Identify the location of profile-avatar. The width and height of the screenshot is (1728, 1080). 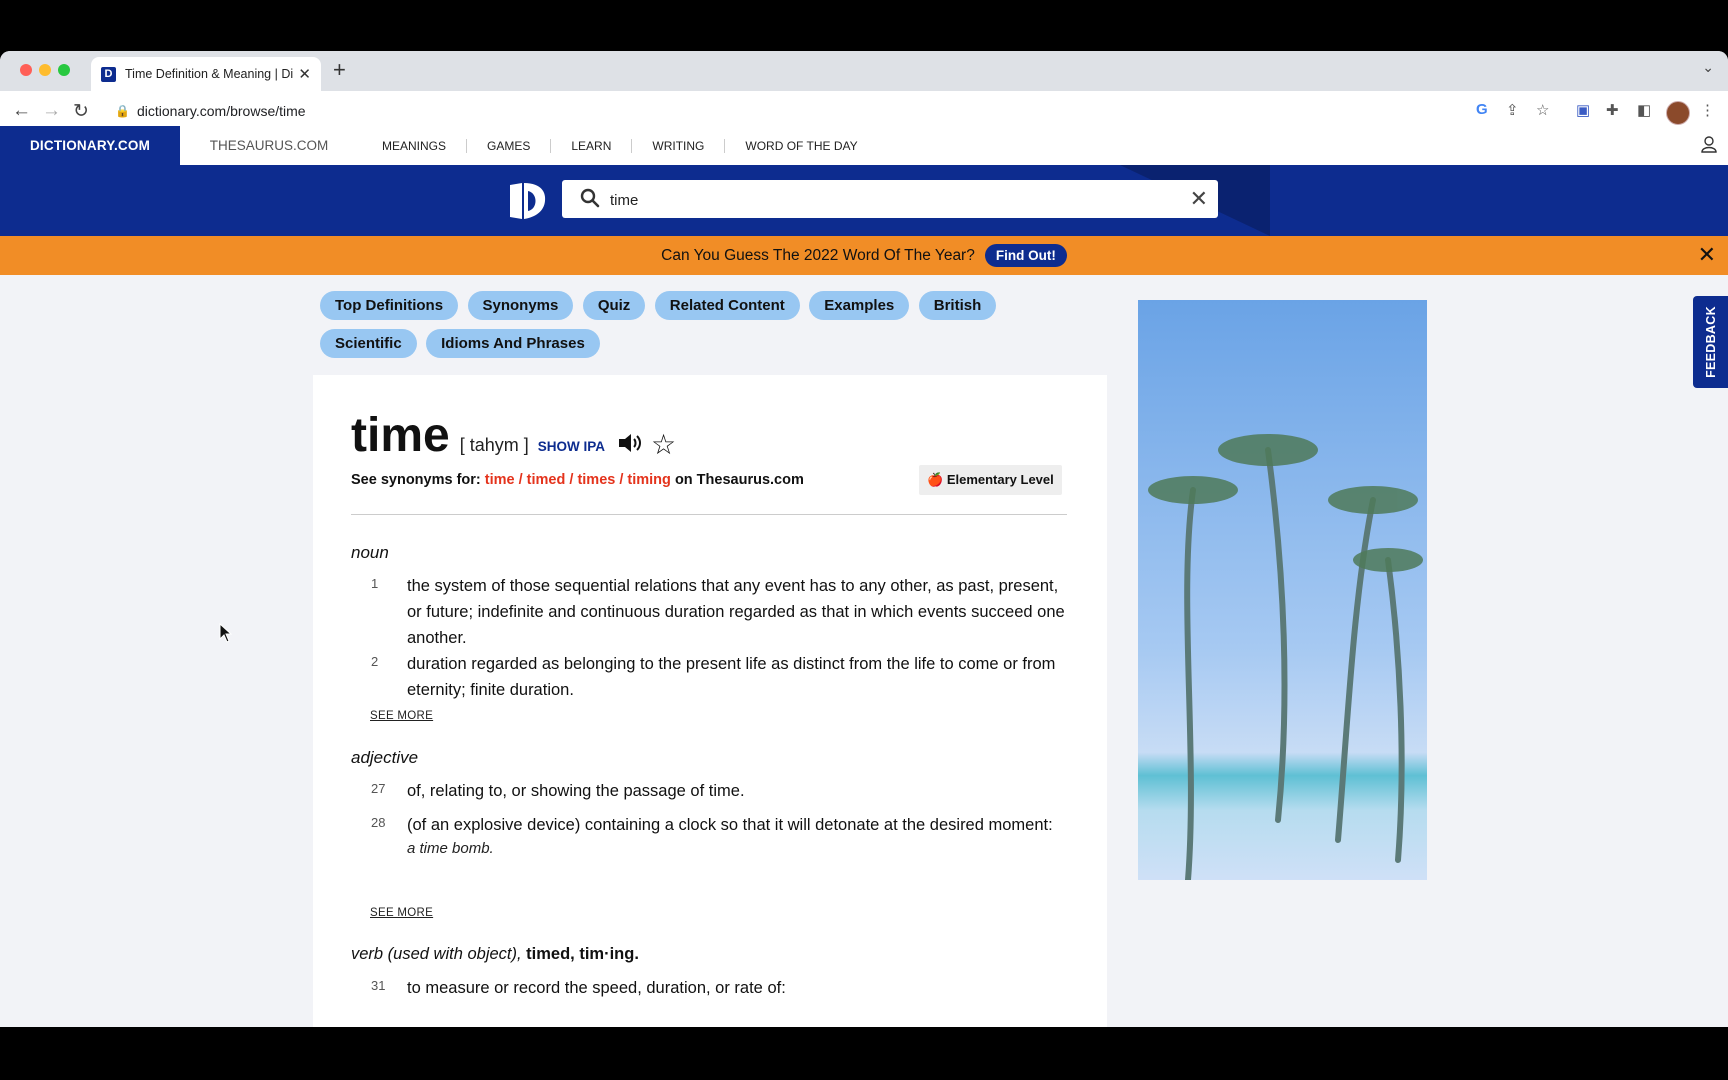
(1678, 113).